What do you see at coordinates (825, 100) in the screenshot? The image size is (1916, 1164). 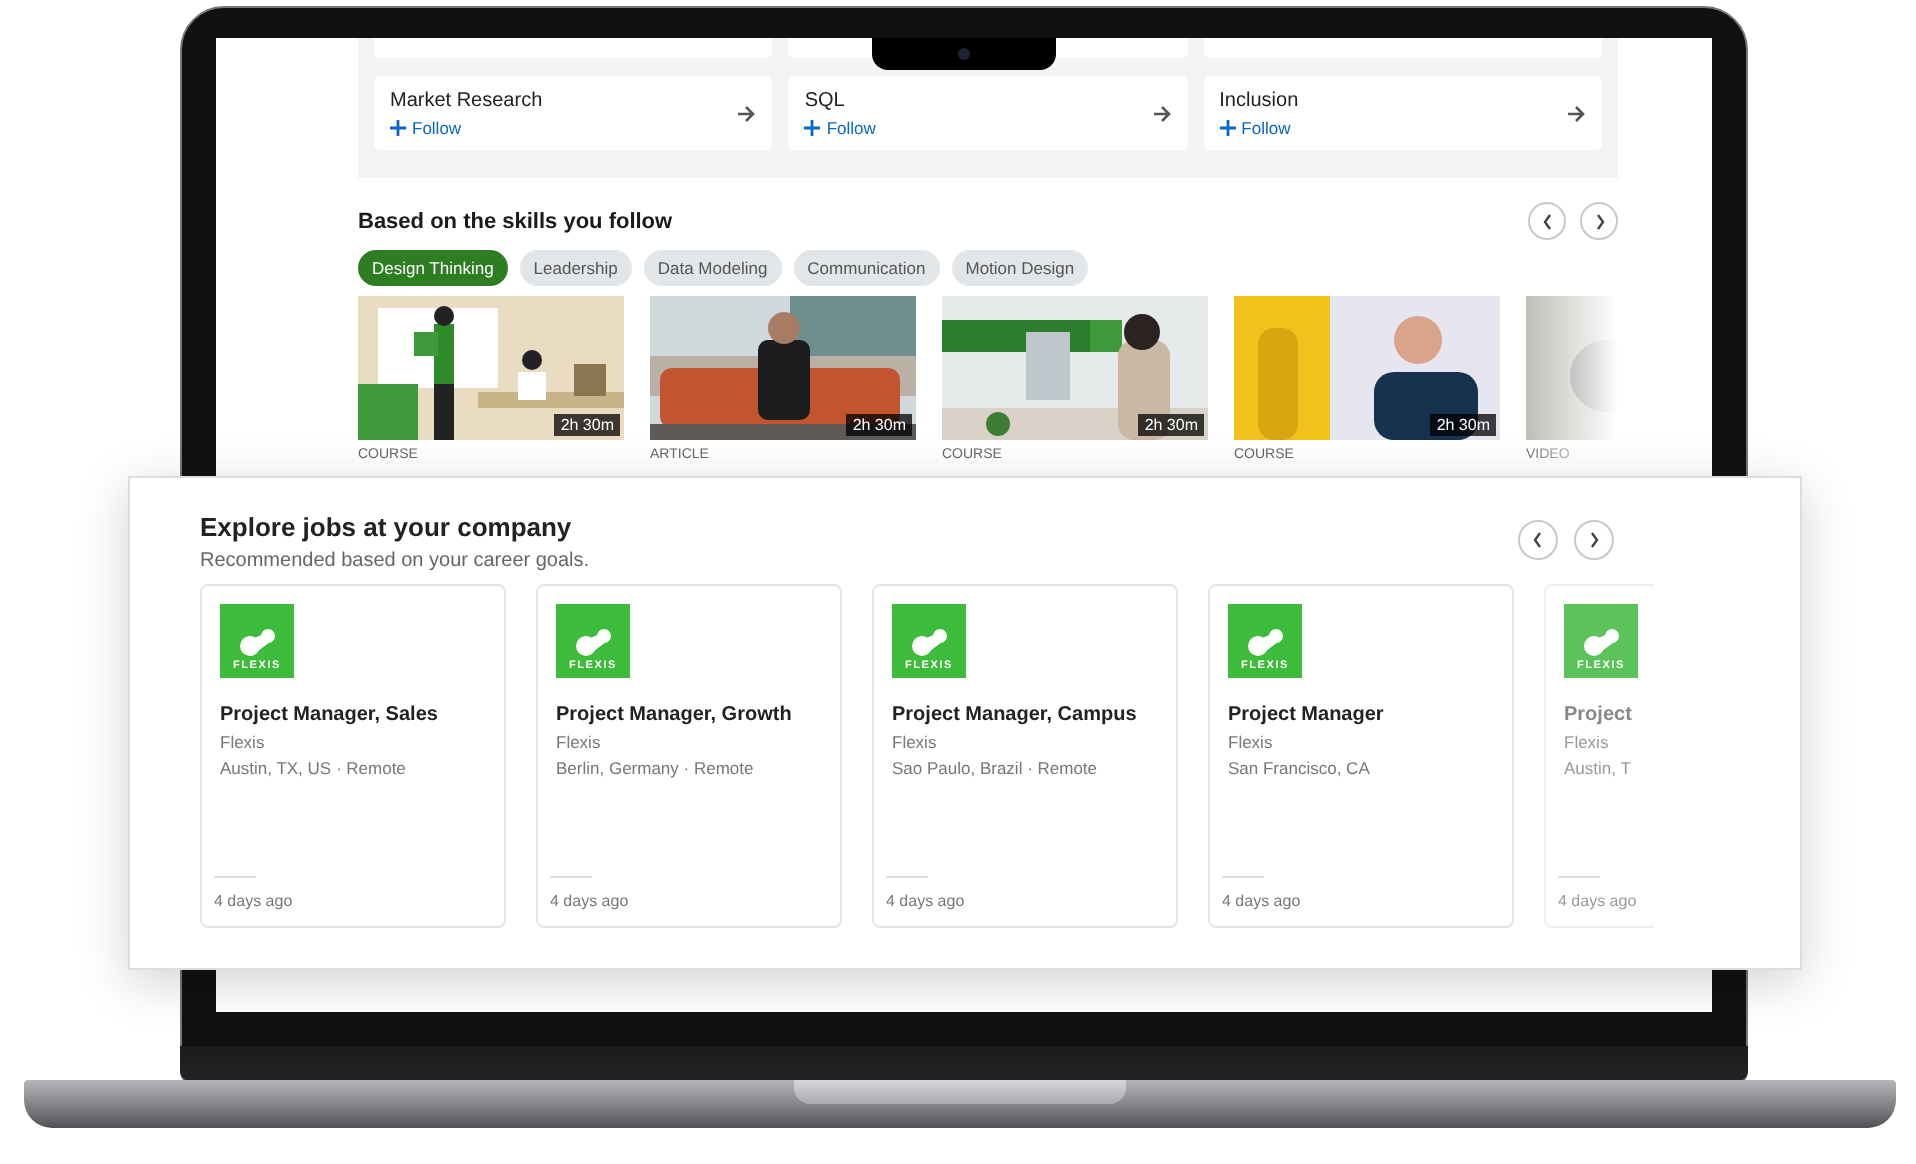 I see `topic-name: SQL` at bounding box center [825, 100].